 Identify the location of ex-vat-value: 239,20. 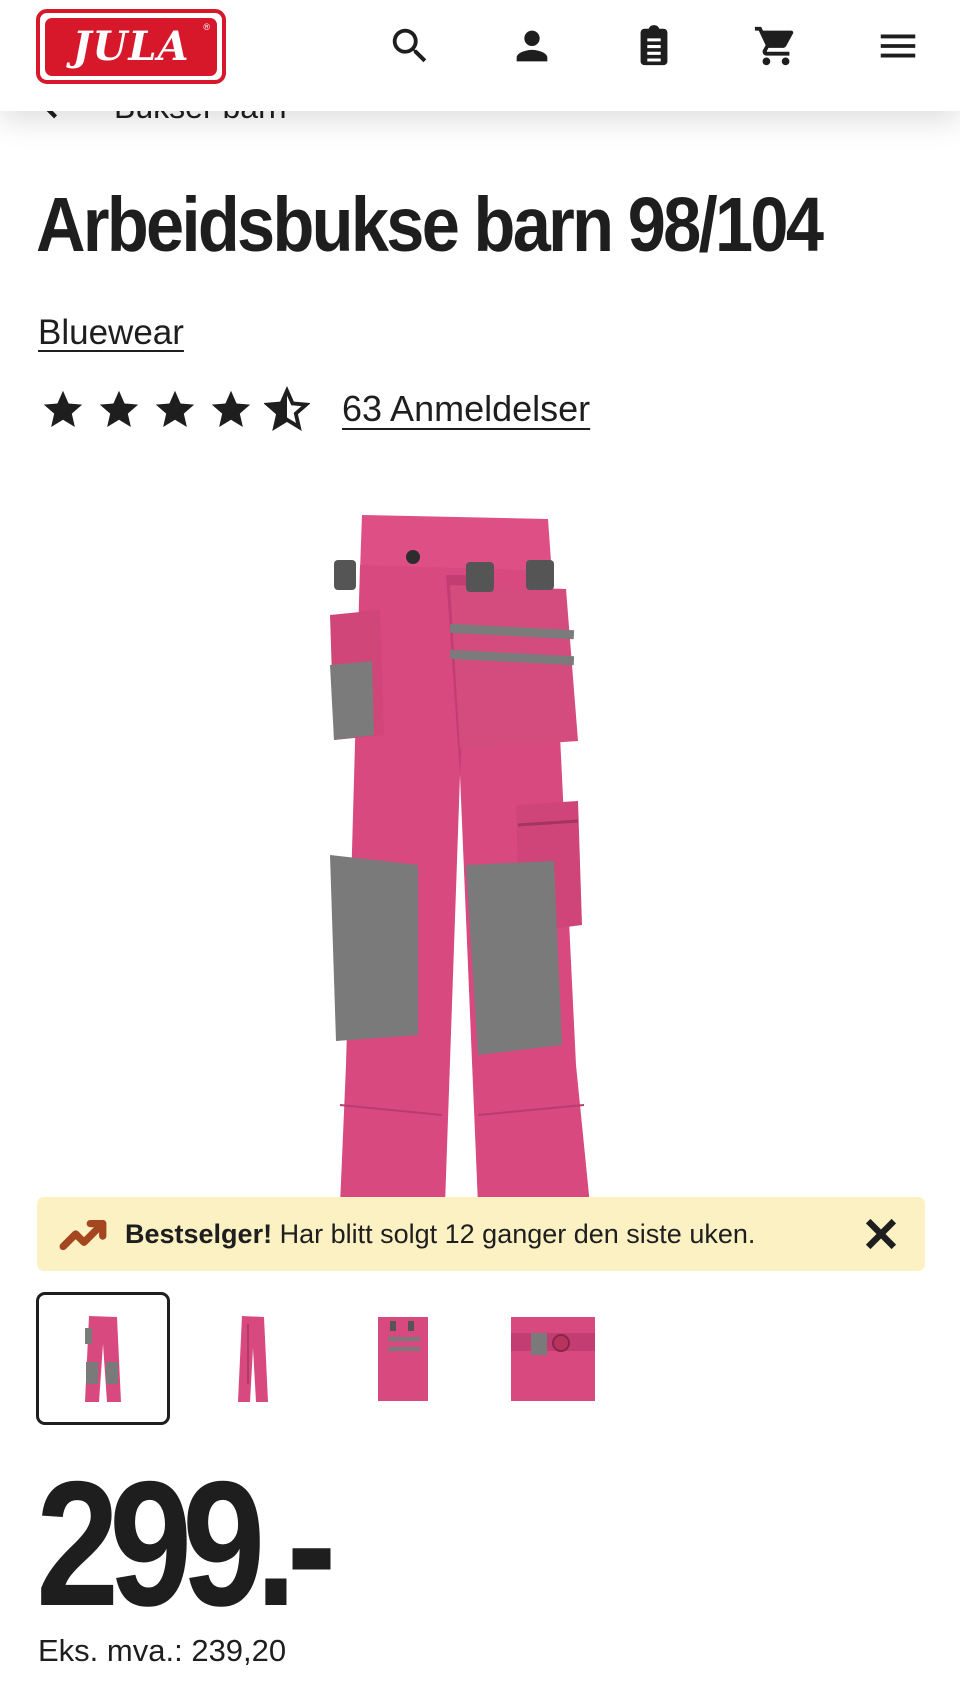
(239, 1650).